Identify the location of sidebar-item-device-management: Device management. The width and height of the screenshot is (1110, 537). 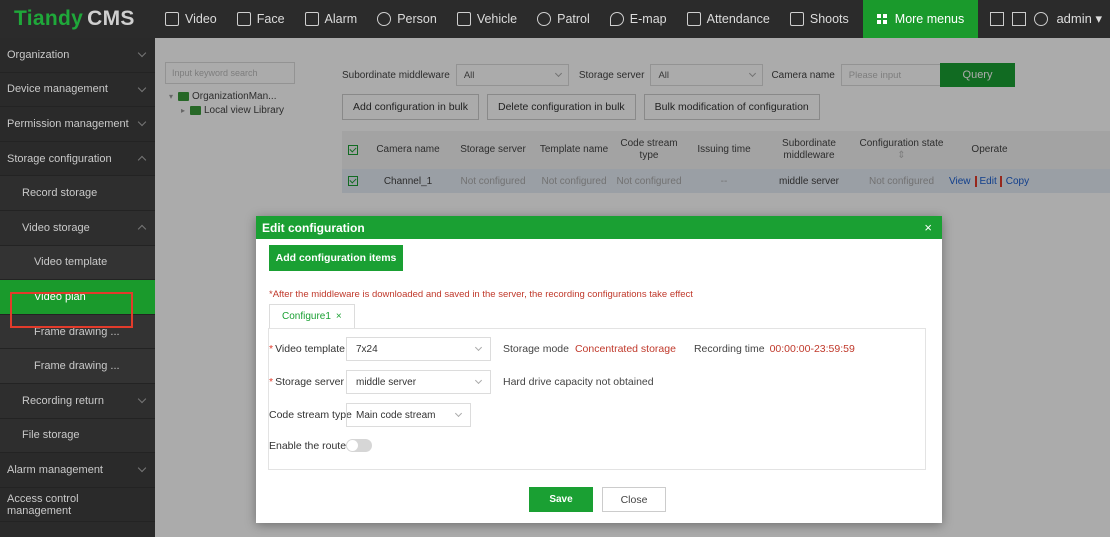
(77, 90).